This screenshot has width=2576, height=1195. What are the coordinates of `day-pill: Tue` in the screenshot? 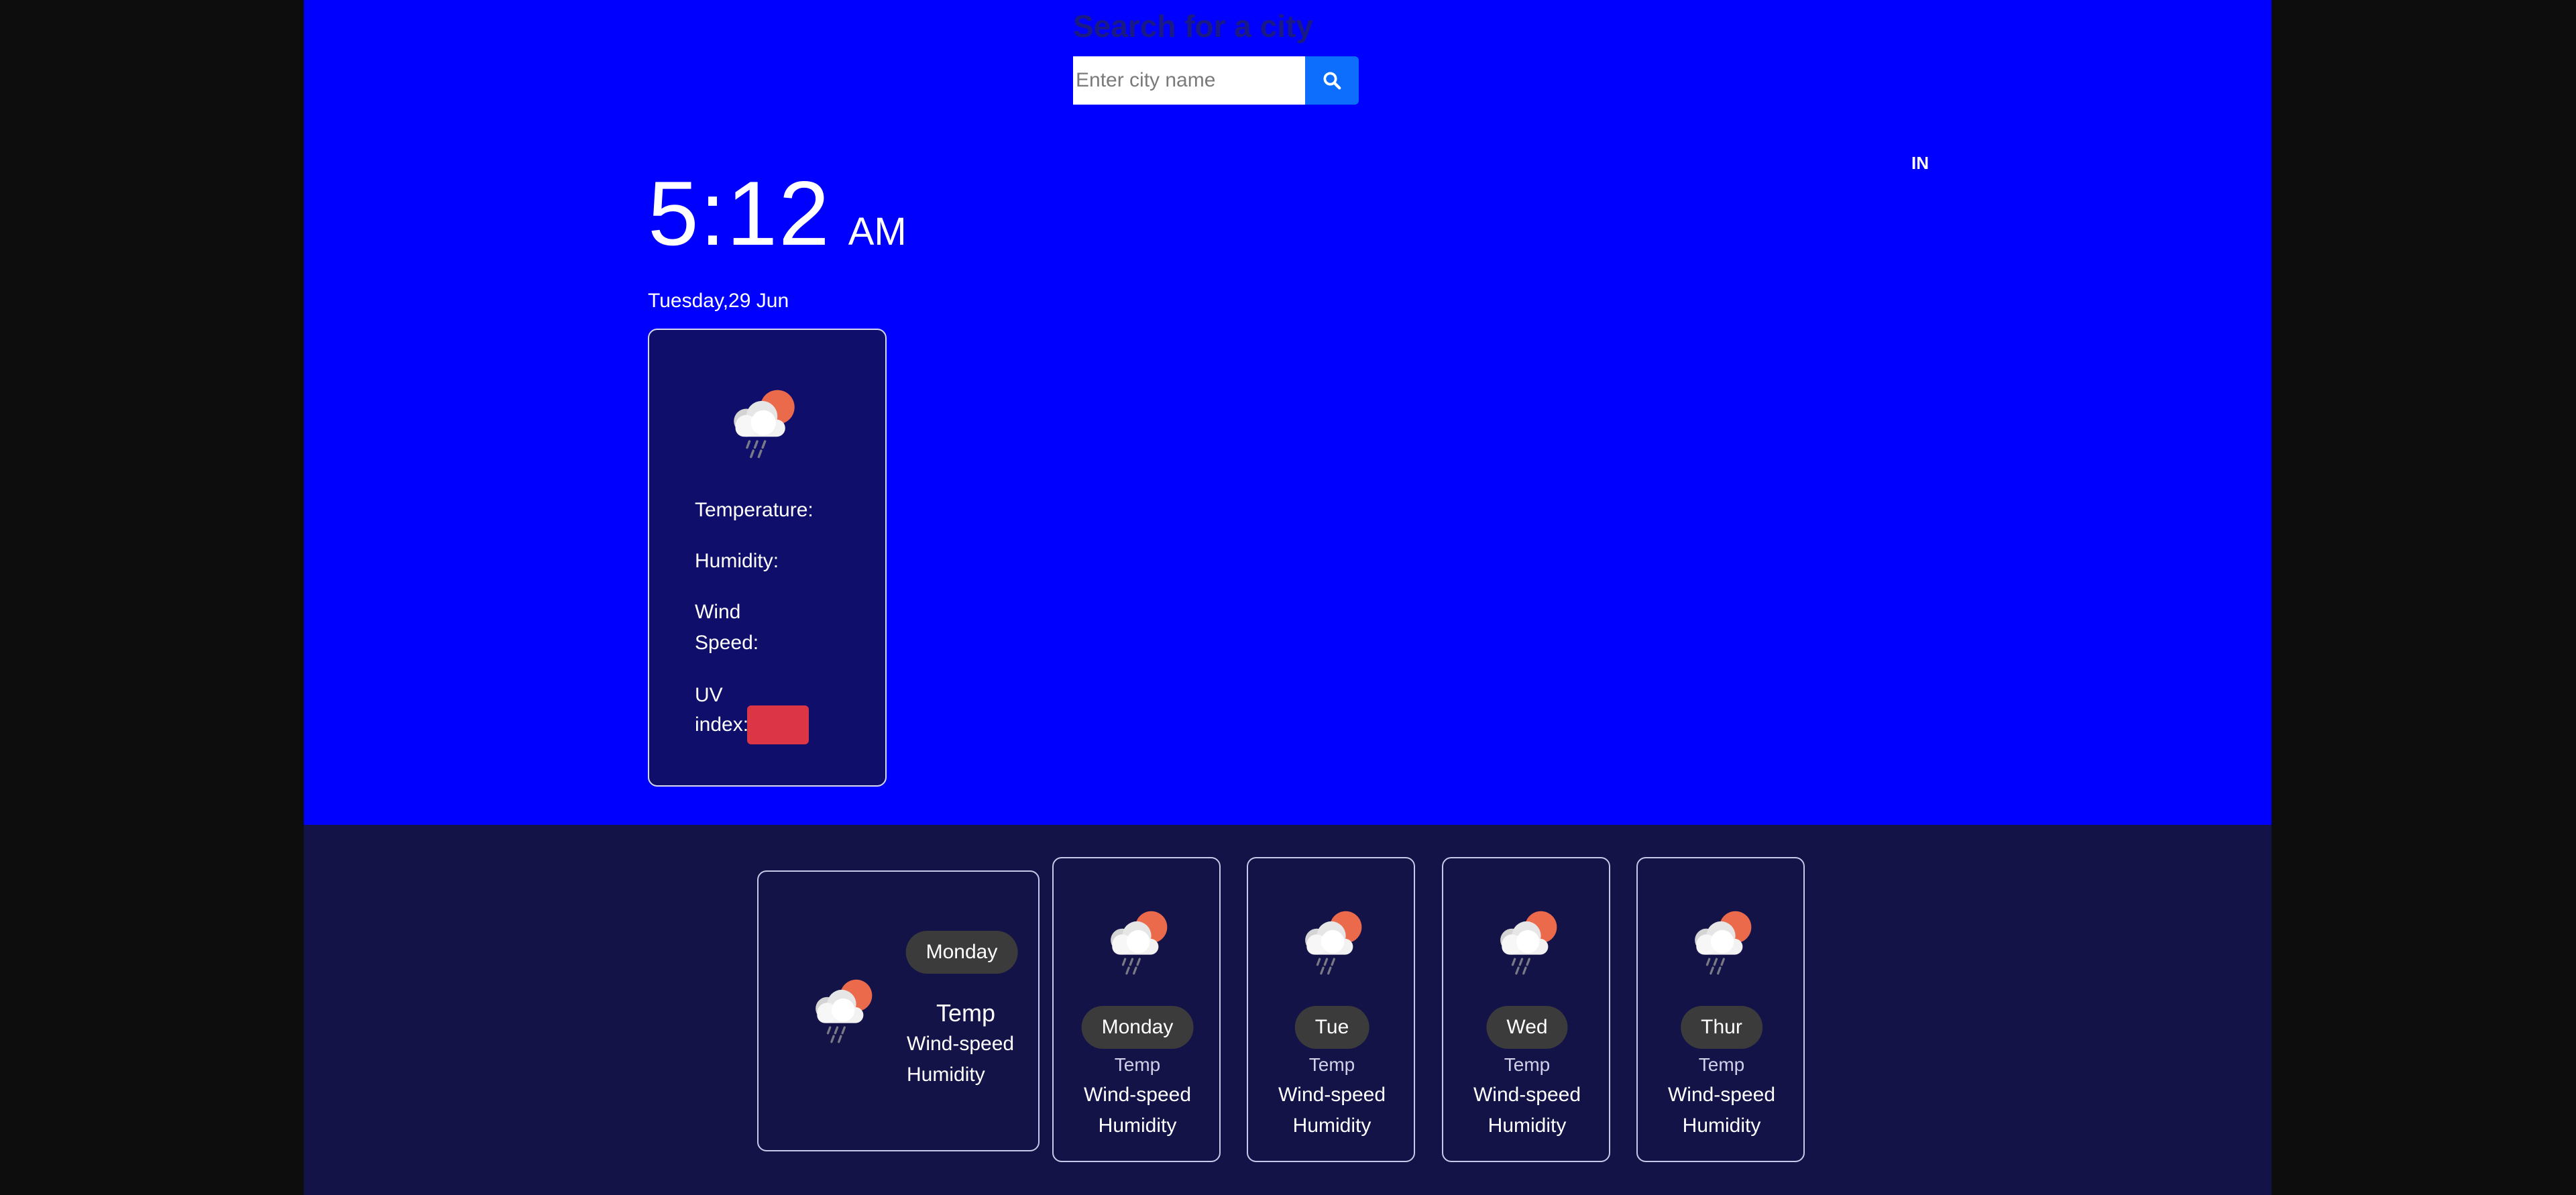 It's located at (1331, 1027).